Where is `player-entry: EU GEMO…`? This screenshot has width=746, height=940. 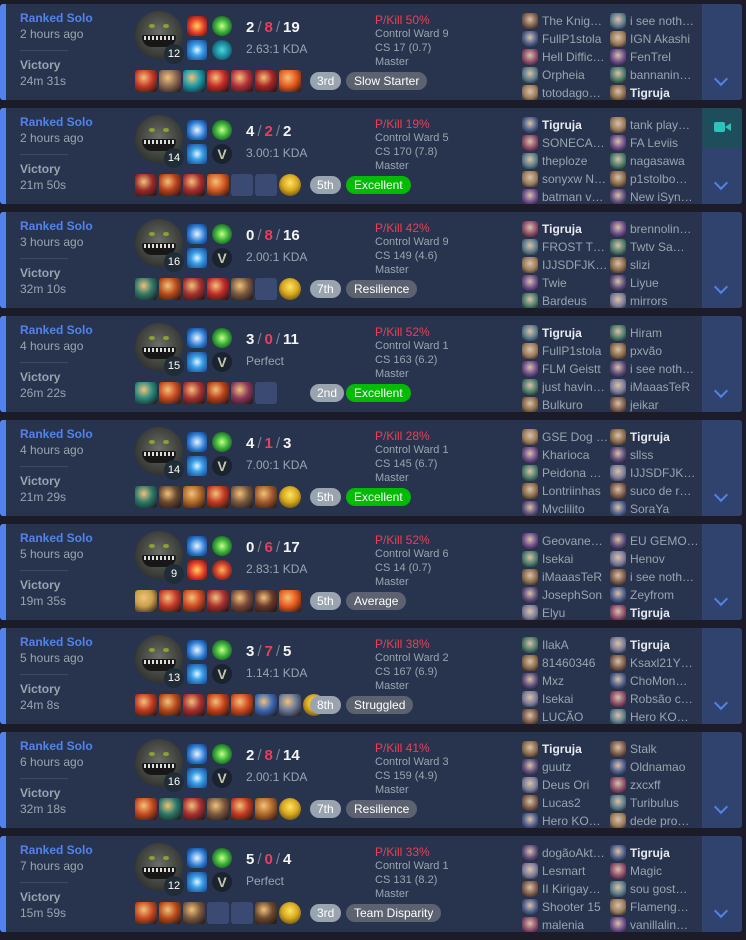
player-entry: EU GEMO… is located at coordinates (654, 541).